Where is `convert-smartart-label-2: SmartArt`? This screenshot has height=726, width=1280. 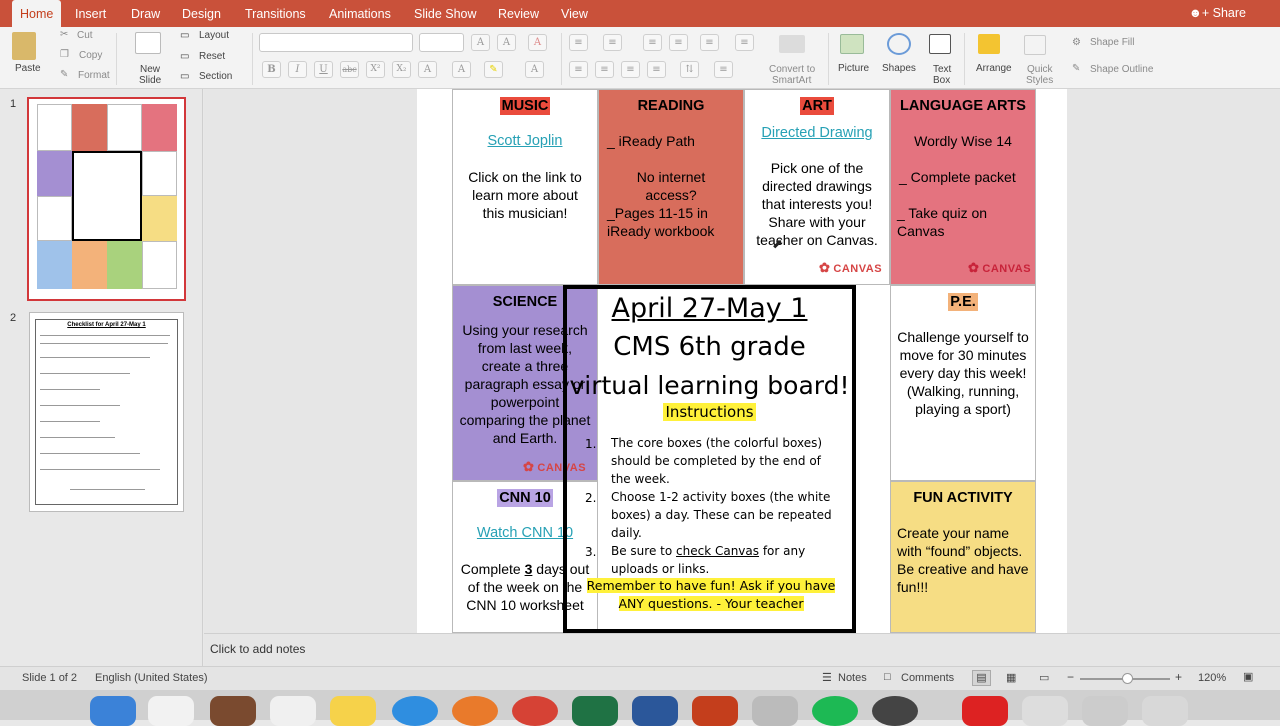 convert-smartart-label-2: SmartArt is located at coordinates (791, 80).